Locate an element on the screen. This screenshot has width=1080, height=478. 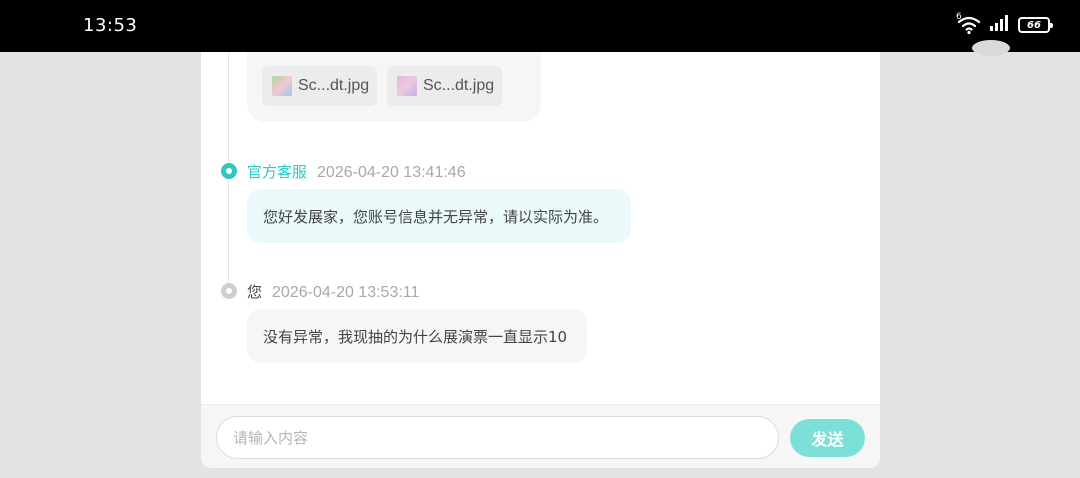
sender-name: 您 is located at coordinates (255, 292).